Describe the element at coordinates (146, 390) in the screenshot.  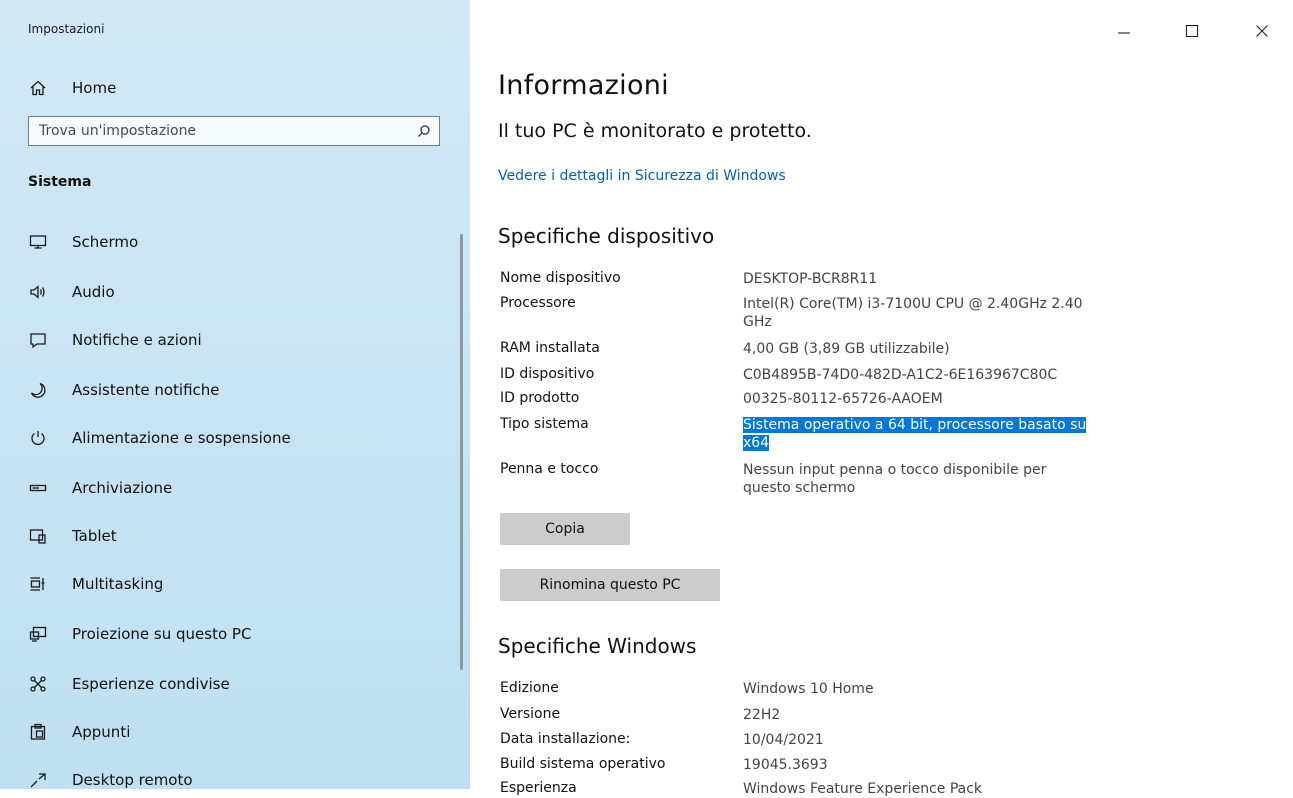
I see `sidebar-item-label: Assistente notifiche` at that location.